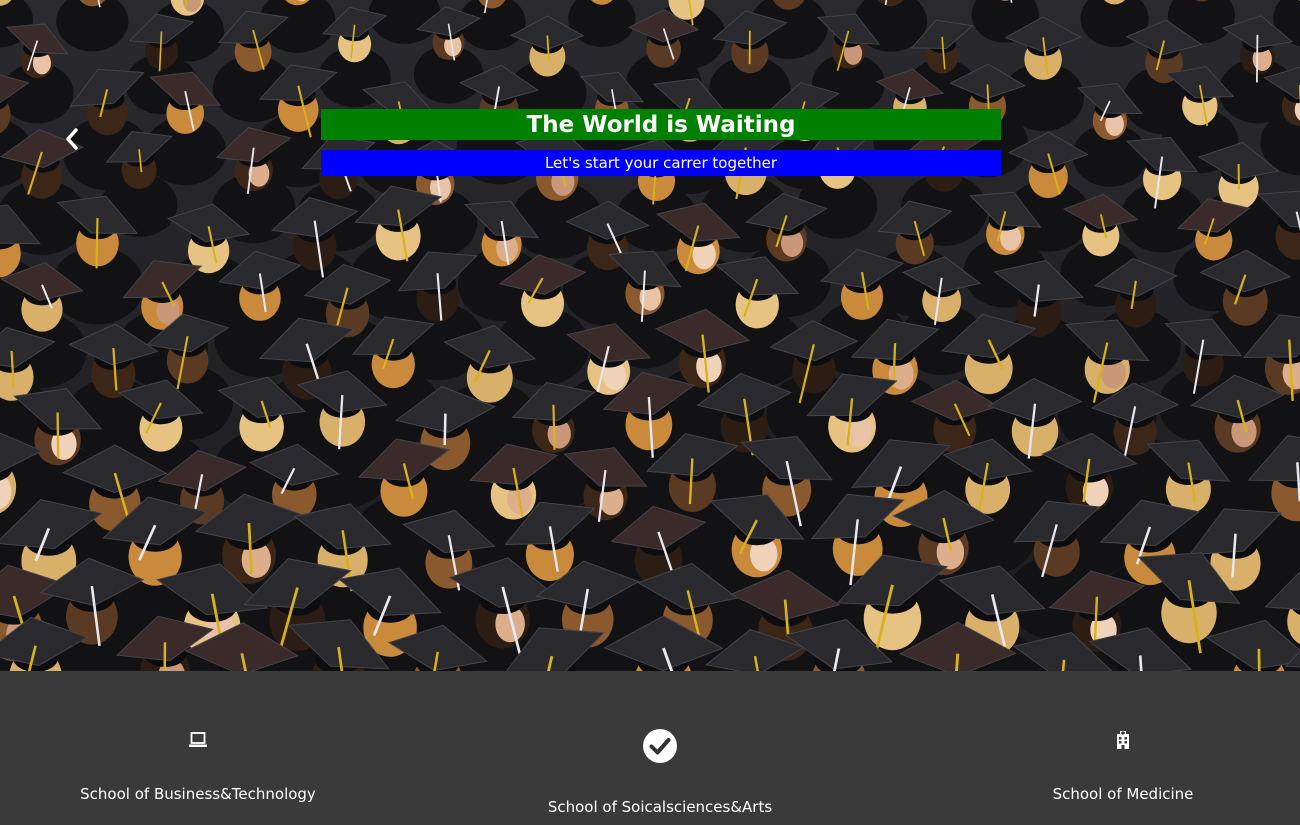  Describe the element at coordinates (1123, 794) in the screenshot. I see `school-label: School of Medicine` at that location.